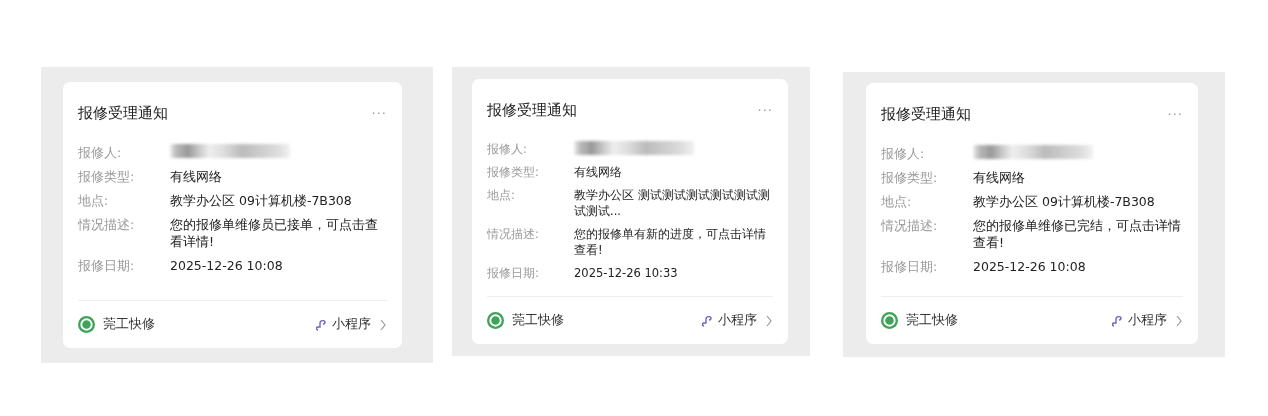  Describe the element at coordinates (670, 241) in the screenshot. I see `field-value: 您的报修单有新的进度，可点击详情查看!` at that location.